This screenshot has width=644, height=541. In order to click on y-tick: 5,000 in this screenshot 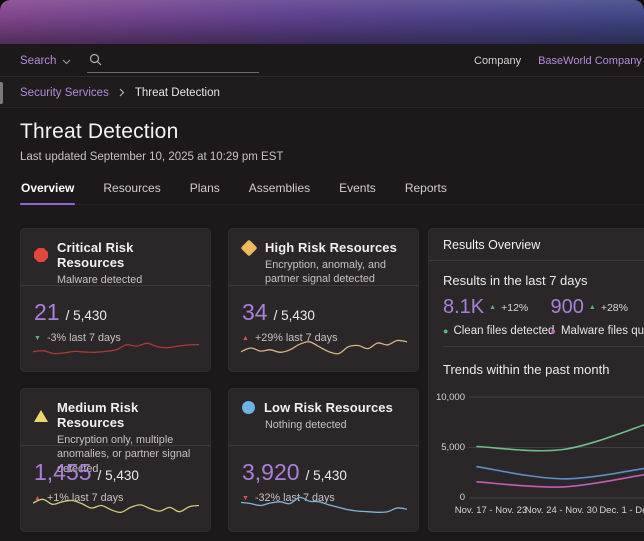, I will do `click(453, 447)`.